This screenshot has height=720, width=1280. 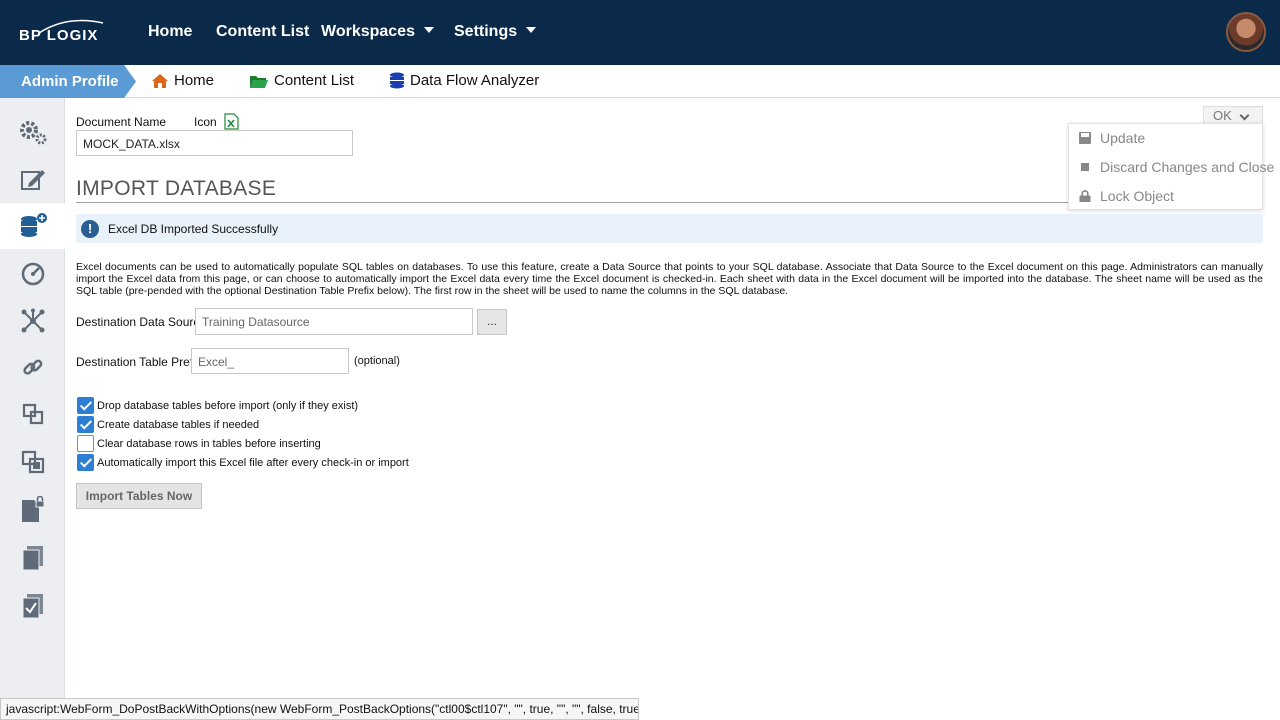 I want to click on gears-icon, so click(x=32, y=133).